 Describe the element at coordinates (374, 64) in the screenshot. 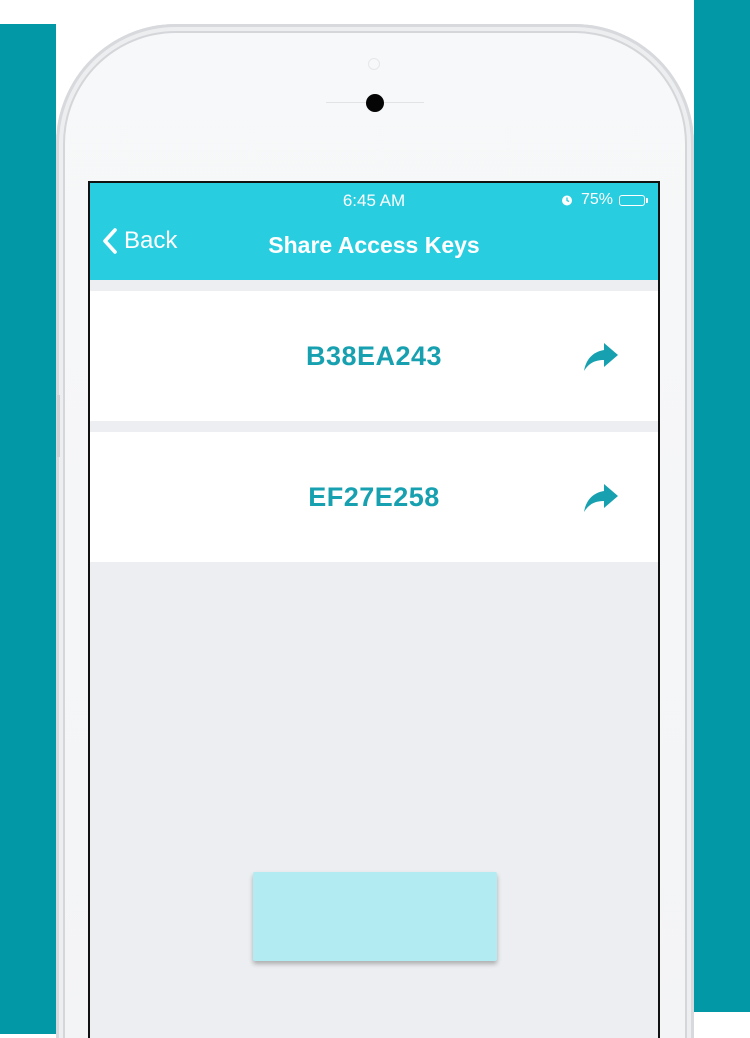

I see `proximity-sensor` at that location.